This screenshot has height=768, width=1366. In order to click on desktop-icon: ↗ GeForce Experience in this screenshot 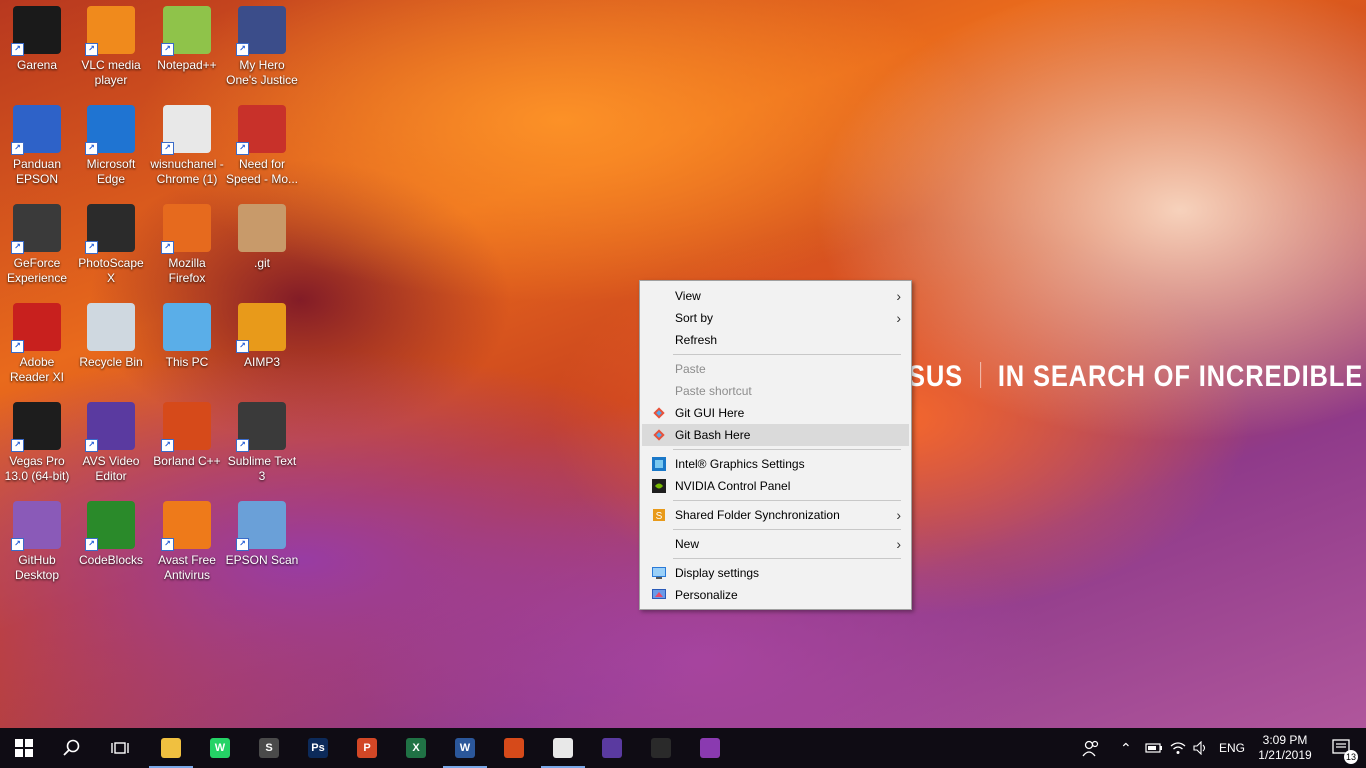, I will do `click(37, 245)`.